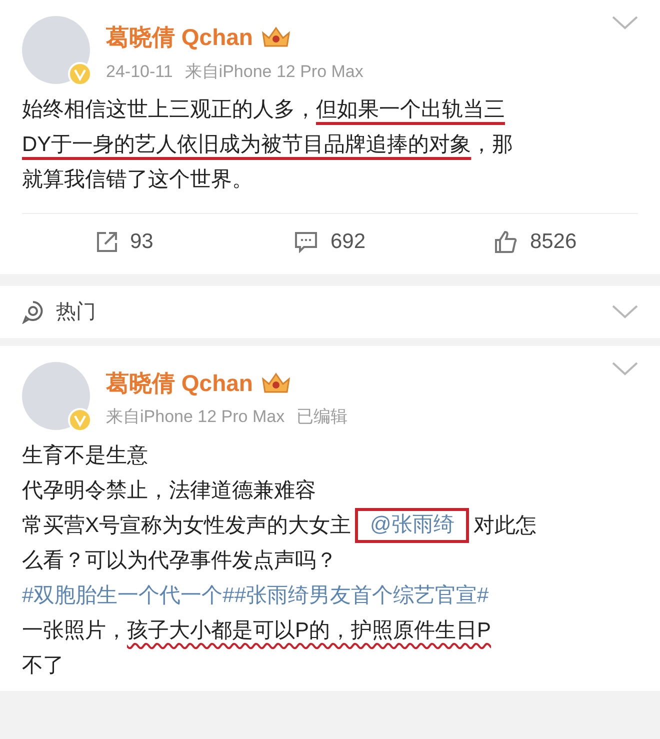  Describe the element at coordinates (179, 561) in the screenshot. I see `post-text: 么看？可以为代孕事件发点声吗？` at that location.